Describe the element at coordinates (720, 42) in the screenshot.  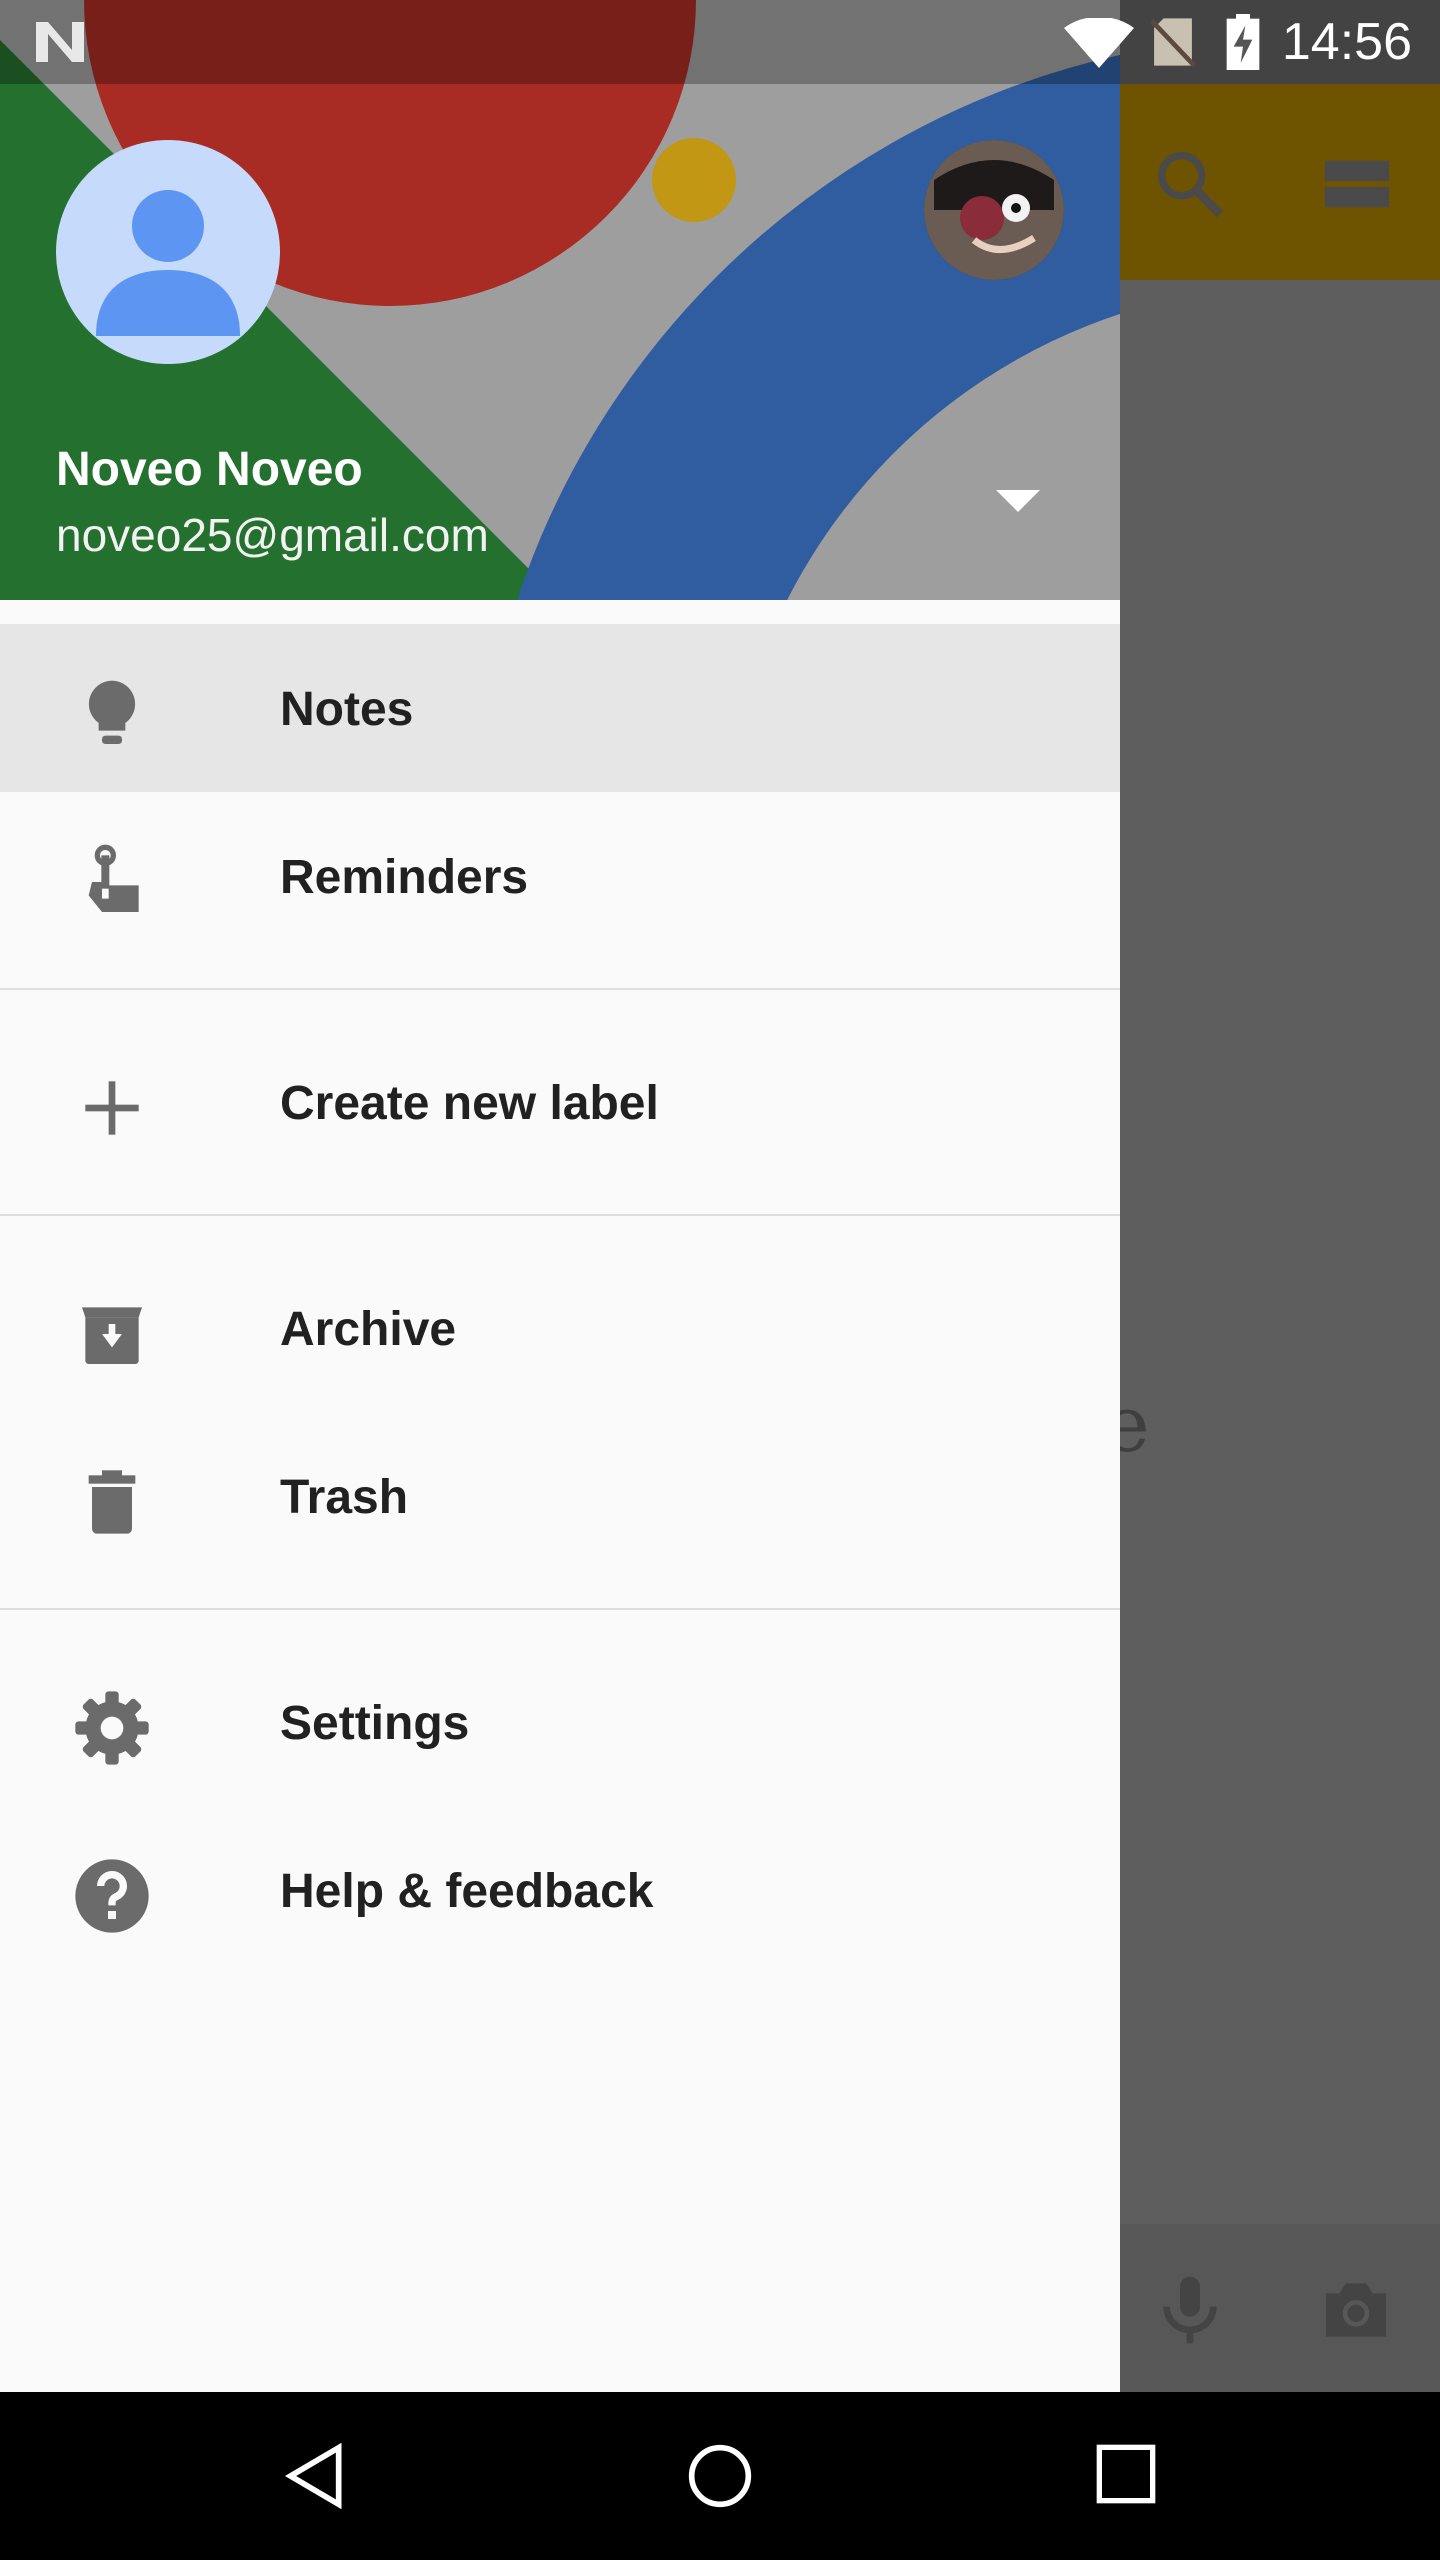
I see `status-bar: 14:56` at that location.